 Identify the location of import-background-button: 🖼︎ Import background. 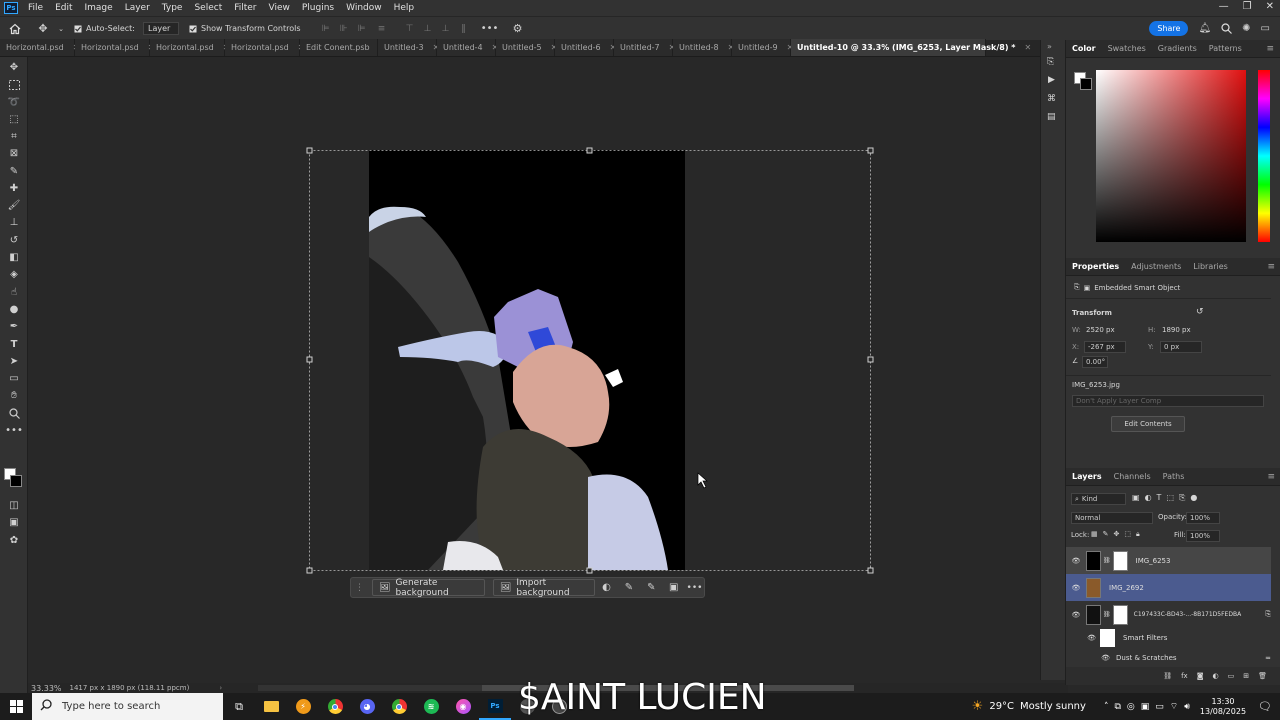
(544, 588).